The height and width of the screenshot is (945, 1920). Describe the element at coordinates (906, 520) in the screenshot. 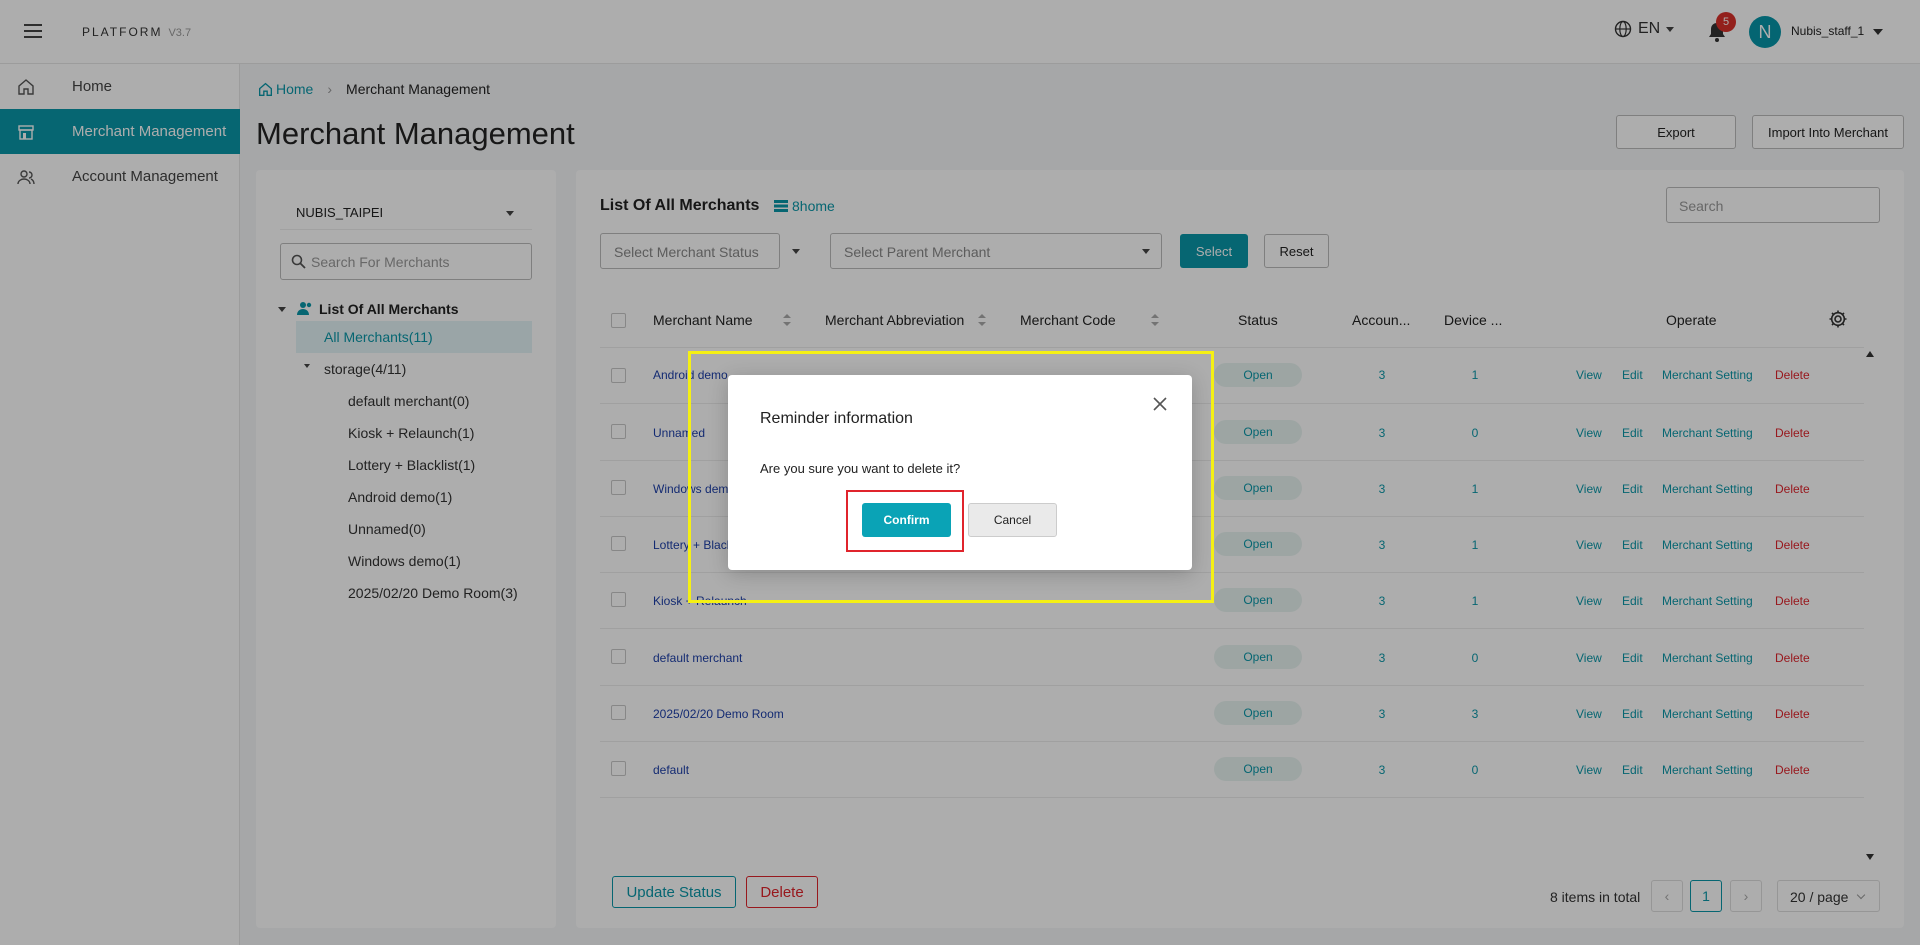

I see `confirm-button: Confirm` at that location.